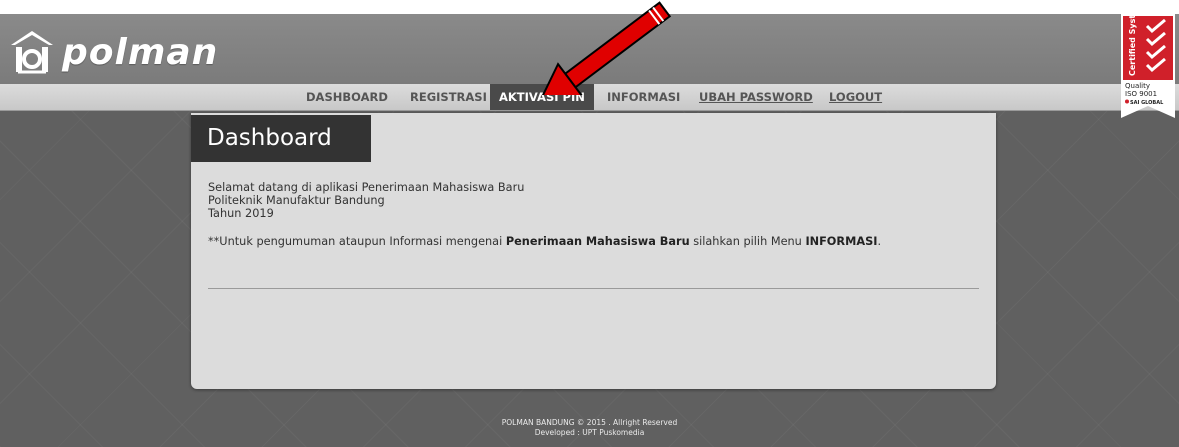 This screenshot has height=447, width=1179. What do you see at coordinates (593, 288) in the screenshot?
I see `panel-divider` at bounding box center [593, 288].